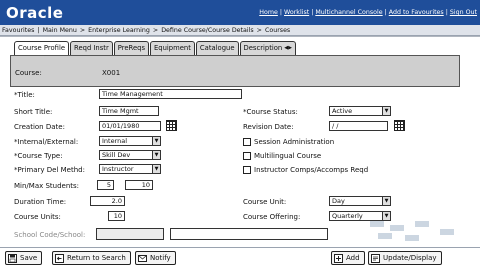  Describe the element at coordinates (47, 186) in the screenshot. I see `min-max-label: Min/Max Students:` at that location.